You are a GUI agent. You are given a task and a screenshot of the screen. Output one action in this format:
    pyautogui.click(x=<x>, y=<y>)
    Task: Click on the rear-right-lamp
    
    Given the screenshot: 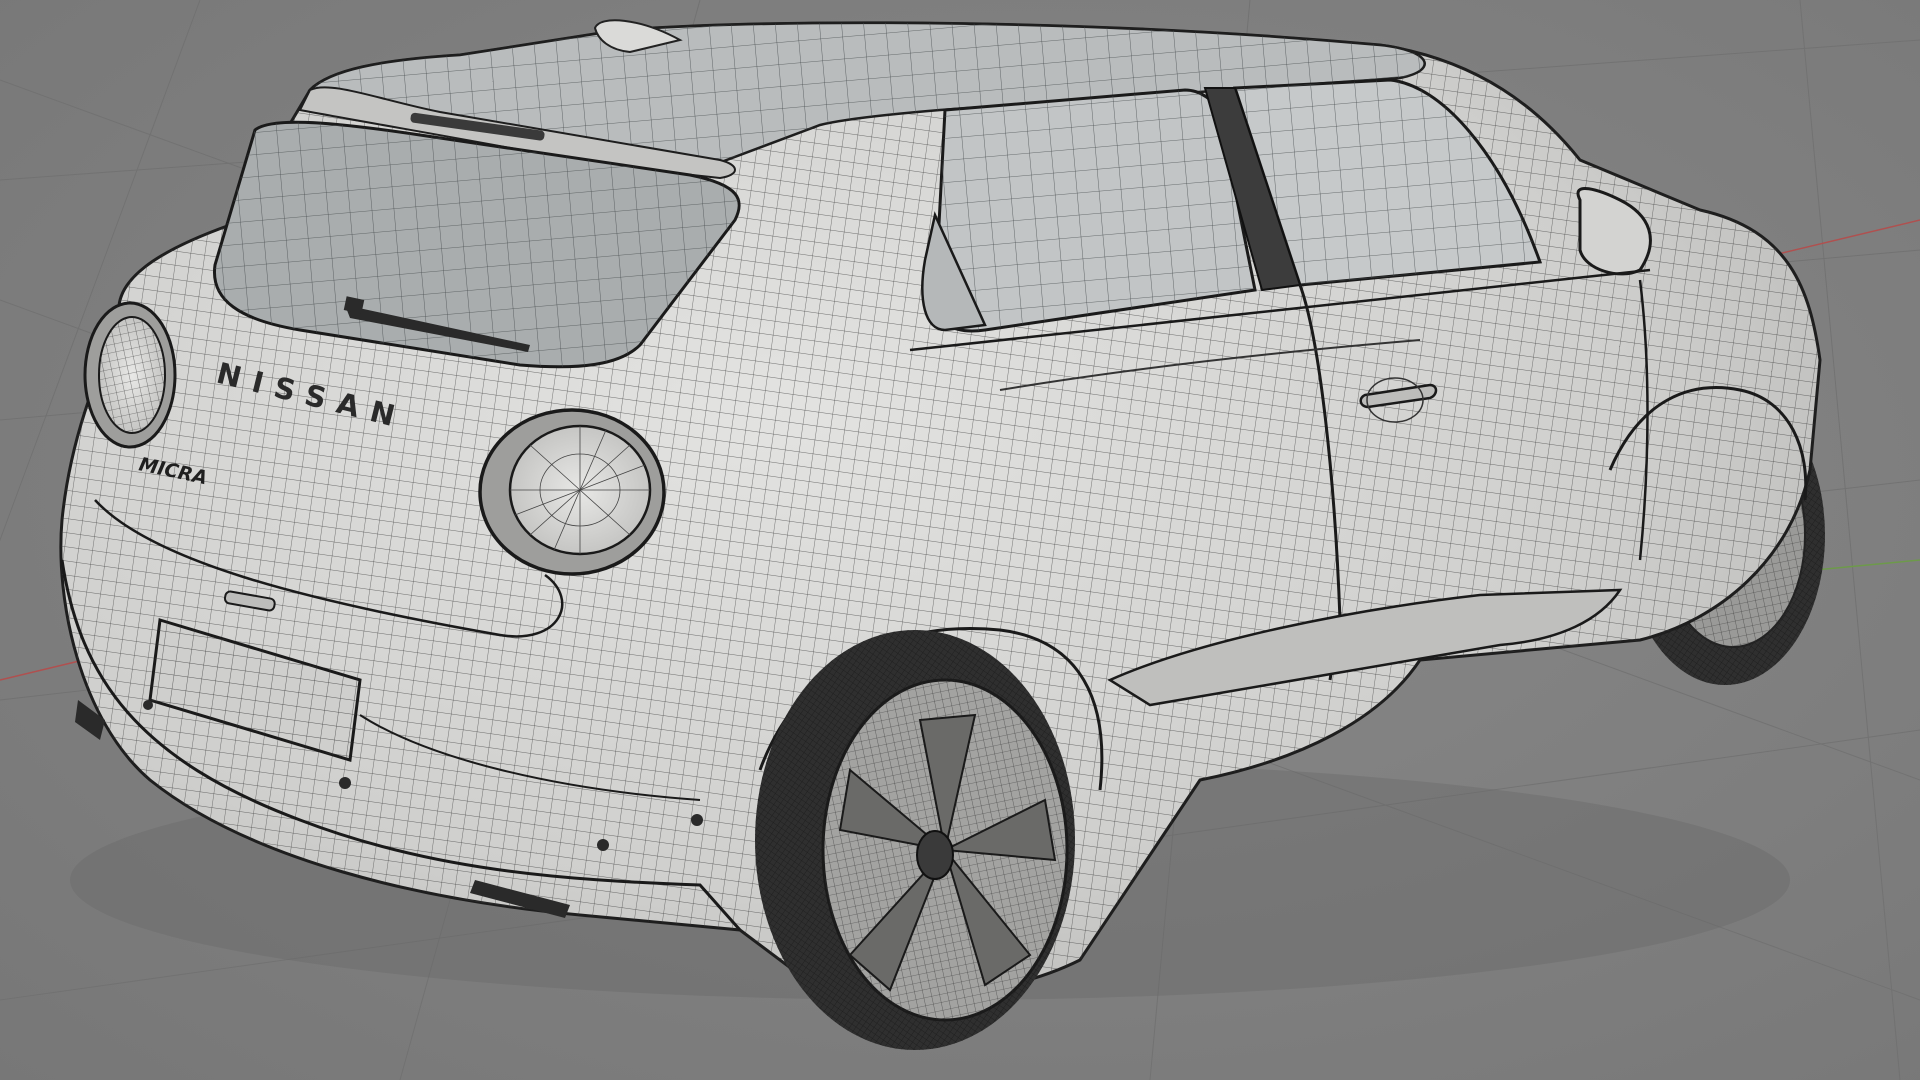 What is the action you would take?
    pyautogui.click(x=572, y=492)
    